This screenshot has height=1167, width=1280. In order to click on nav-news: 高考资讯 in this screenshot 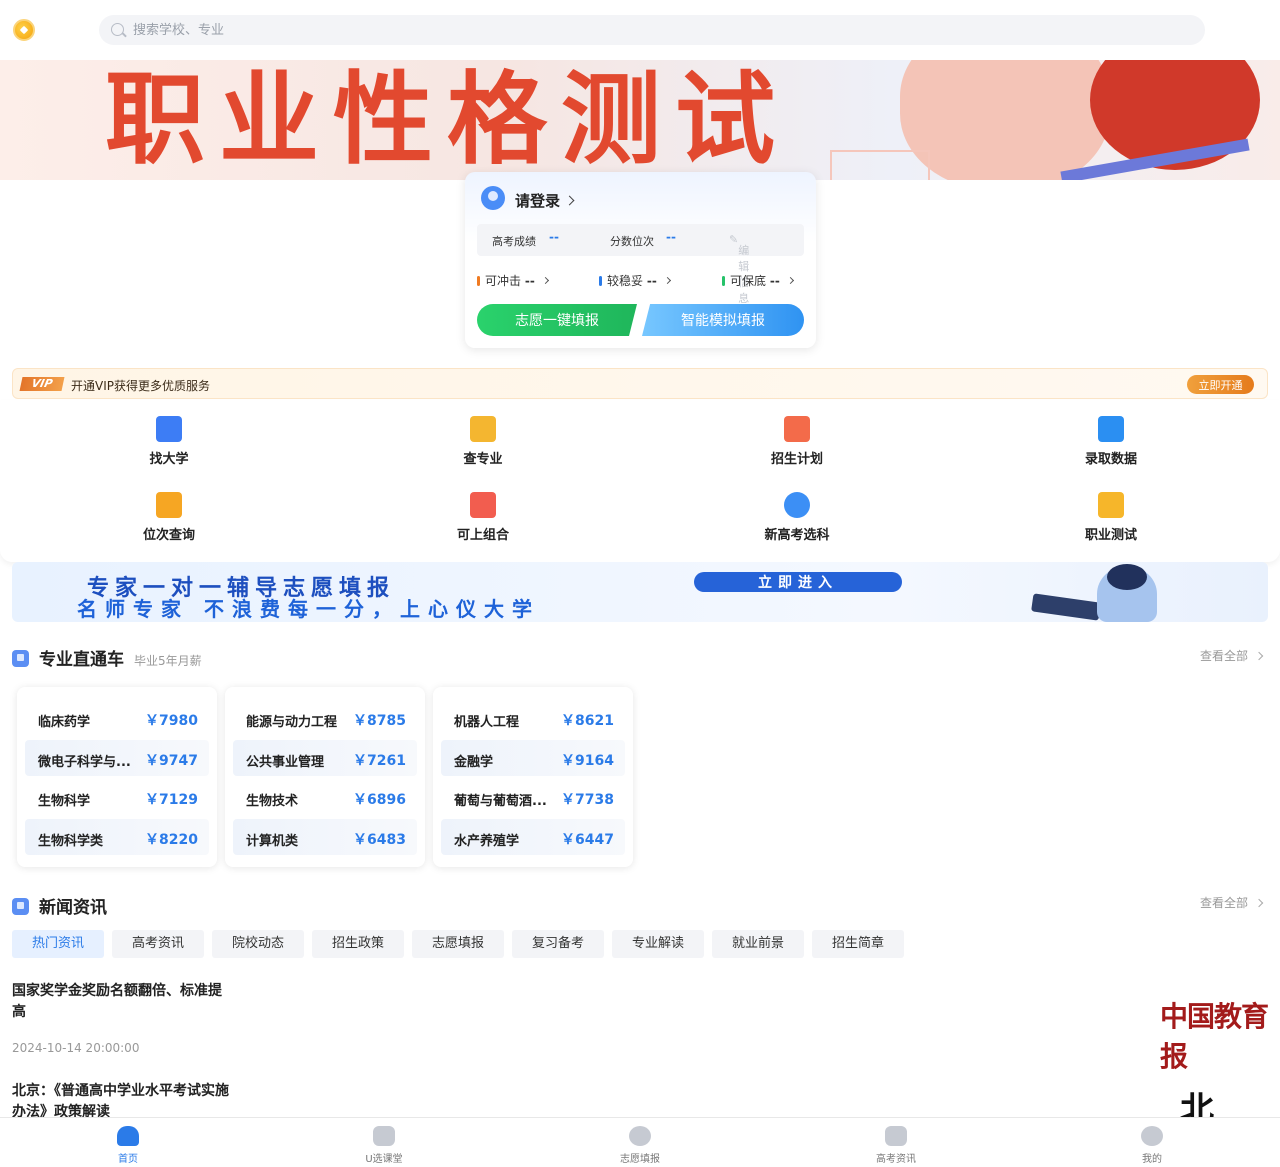, I will do `click(896, 1145)`.